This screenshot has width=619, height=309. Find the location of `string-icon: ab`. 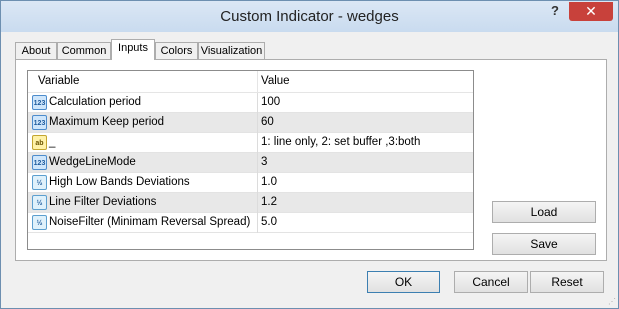

string-icon: ab is located at coordinates (39, 142).